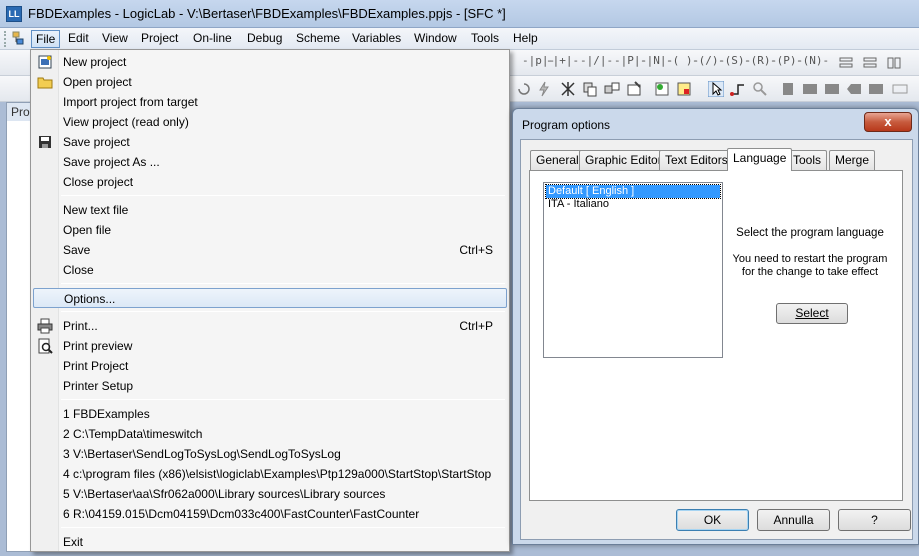 Image resolution: width=919 pixels, height=556 pixels. Describe the element at coordinates (270, 386) in the screenshot. I see `menu-item-printer-setup: Printer Setup` at that location.